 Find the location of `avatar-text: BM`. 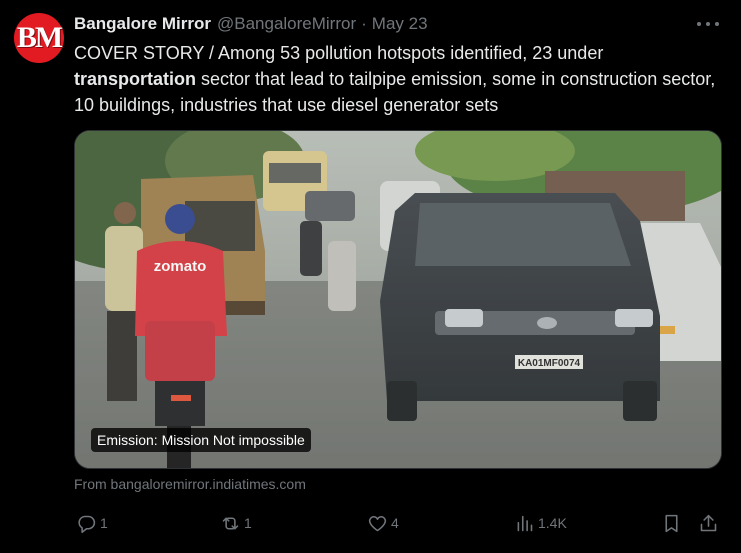

avatar-text: BM is located at coordinates (39, 37).